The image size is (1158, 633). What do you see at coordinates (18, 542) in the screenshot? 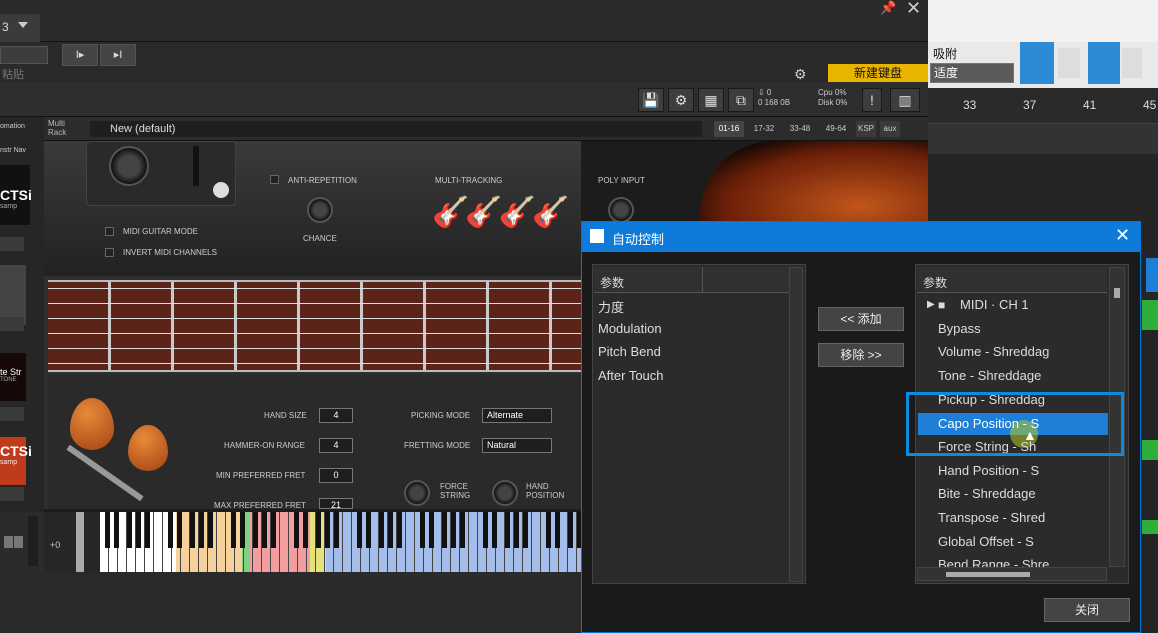
I see `solo-button` at bounding box center [18, 542].